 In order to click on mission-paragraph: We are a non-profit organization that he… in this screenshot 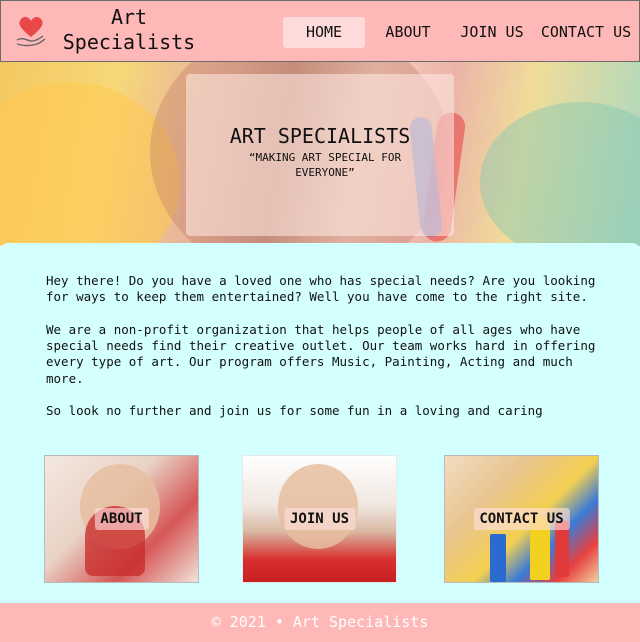, I will do `click(321, 354)`.